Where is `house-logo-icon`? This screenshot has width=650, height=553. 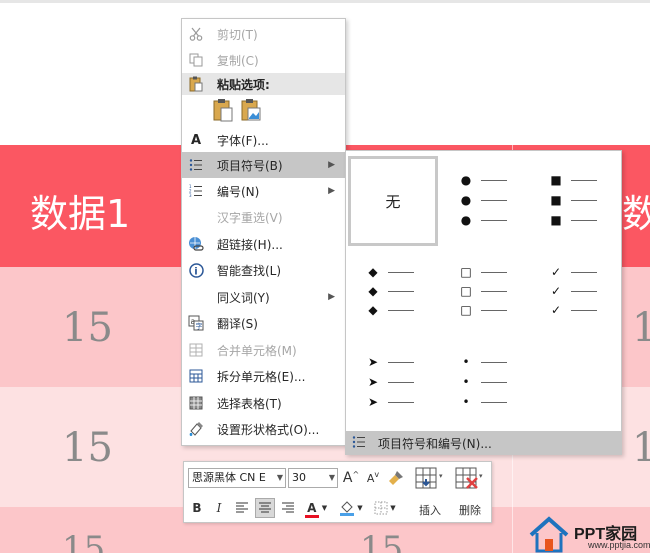
house-logo-icon is located at coordinates (549, 534).